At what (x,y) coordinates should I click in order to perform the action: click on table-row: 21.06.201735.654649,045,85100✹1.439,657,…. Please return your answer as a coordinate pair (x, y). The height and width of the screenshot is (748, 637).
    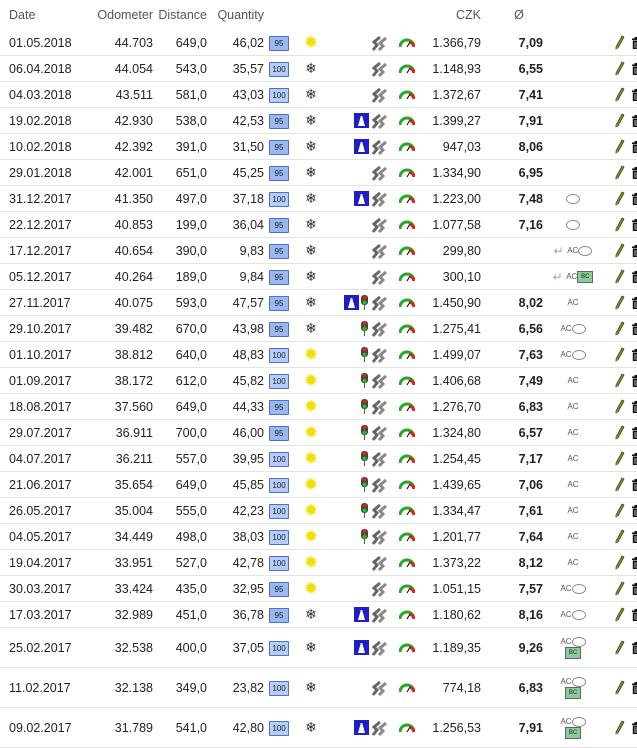
    Looking at the image, I should click on (318, 485).